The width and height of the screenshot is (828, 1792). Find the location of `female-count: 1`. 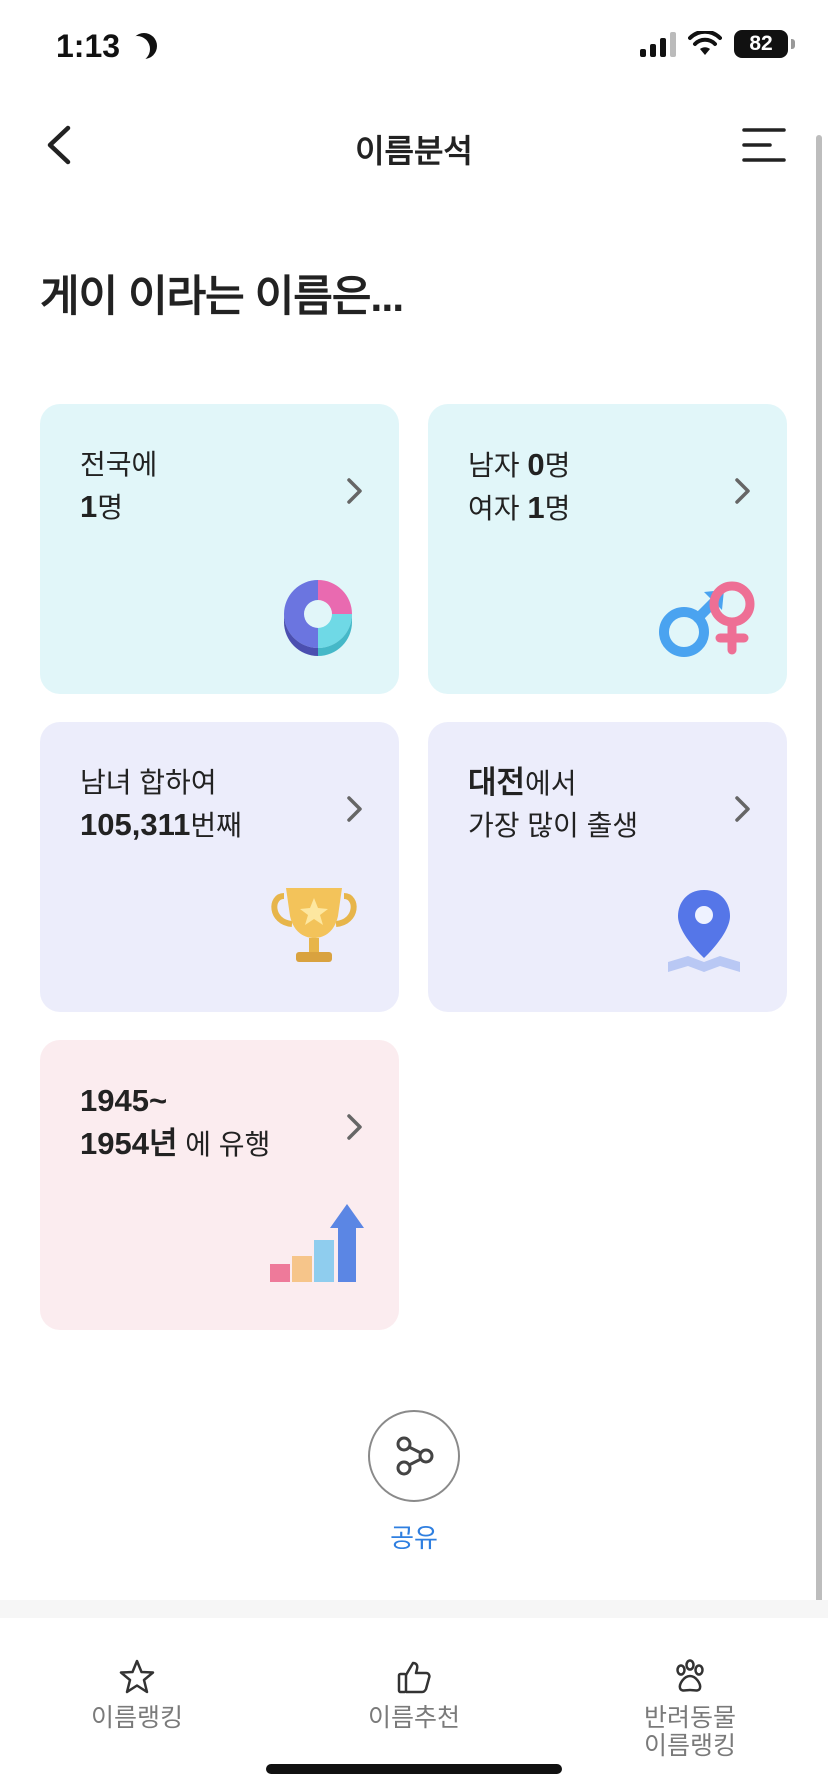

female-count: 1 is located at coordinates (536, 507).